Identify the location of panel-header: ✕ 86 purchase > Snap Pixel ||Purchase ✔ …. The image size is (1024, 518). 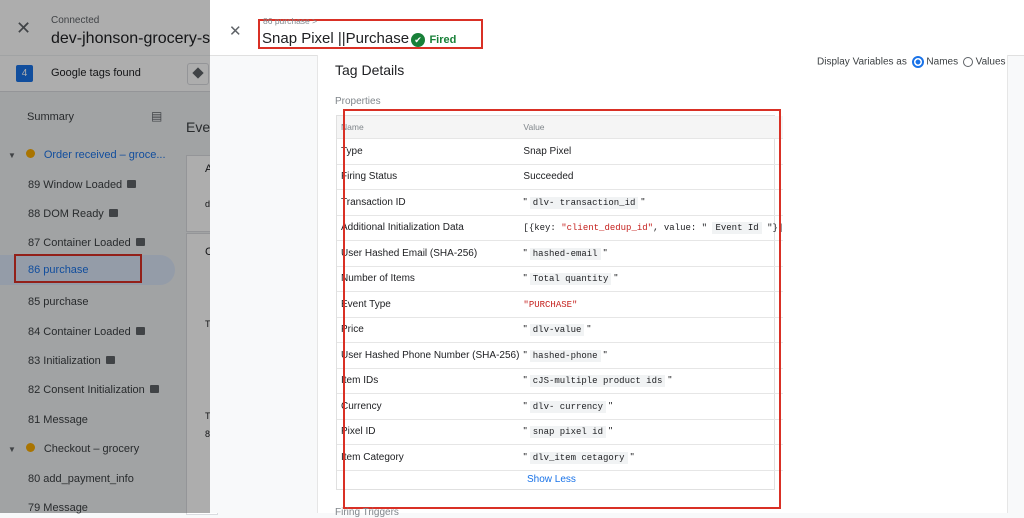
(617, 28).